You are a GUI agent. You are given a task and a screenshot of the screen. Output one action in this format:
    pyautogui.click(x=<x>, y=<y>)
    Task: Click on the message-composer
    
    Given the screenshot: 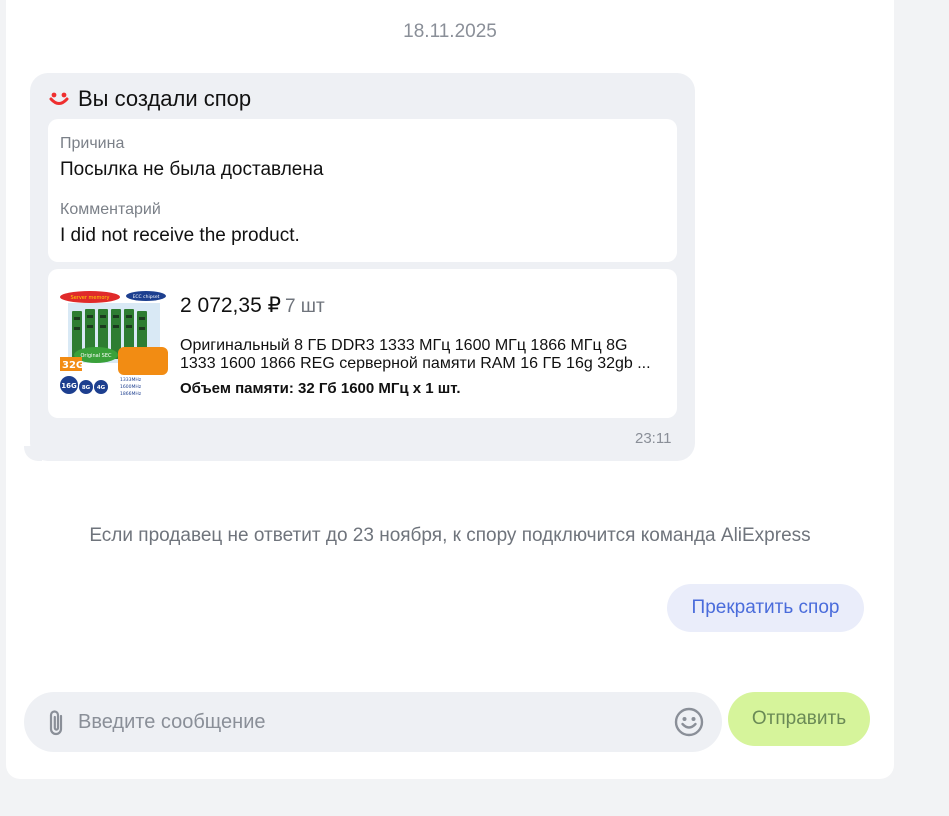 What is the action you would take?
    pyautogui.click(x=373, y=722)
    